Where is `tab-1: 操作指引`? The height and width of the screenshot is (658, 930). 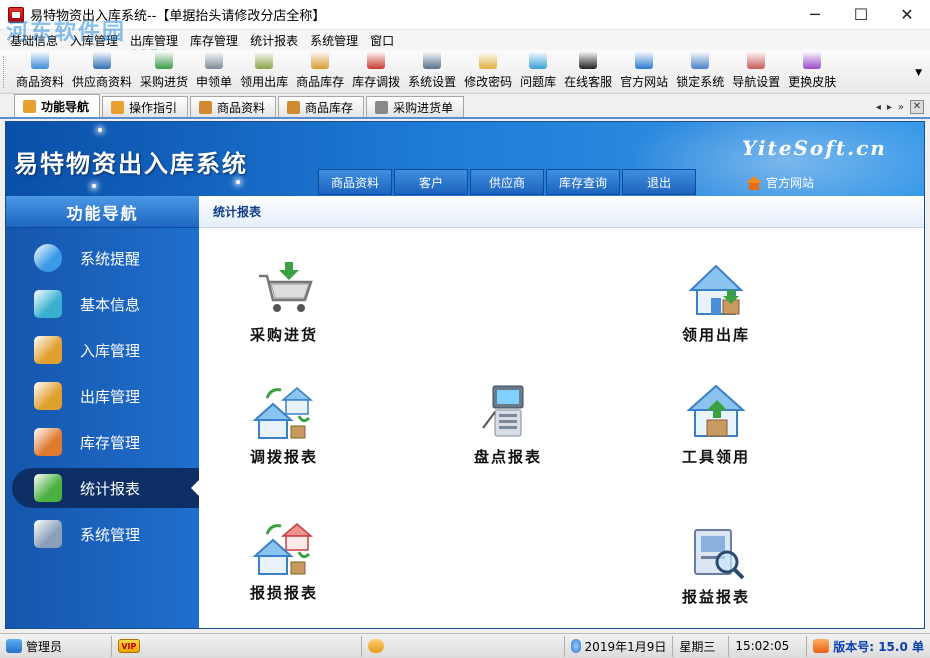 tab-1: 操作指引 is located at coordinates (145, 106).